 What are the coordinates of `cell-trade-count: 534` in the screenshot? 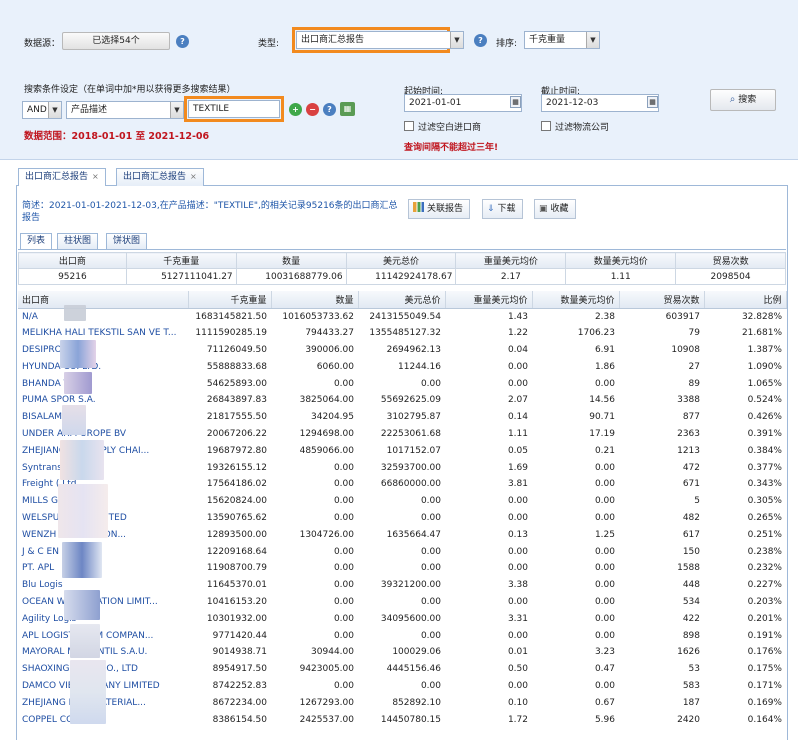 It's located at (691, 601).